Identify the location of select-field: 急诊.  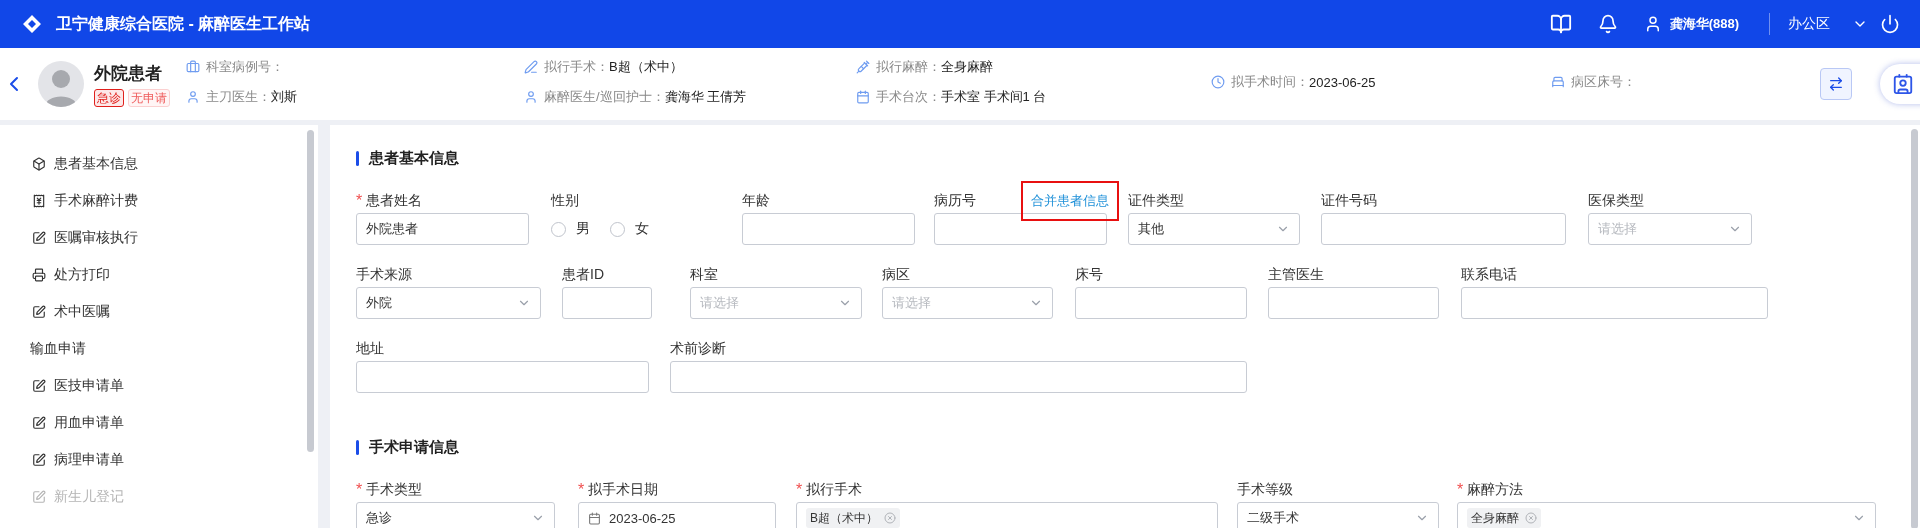
(455, 515).